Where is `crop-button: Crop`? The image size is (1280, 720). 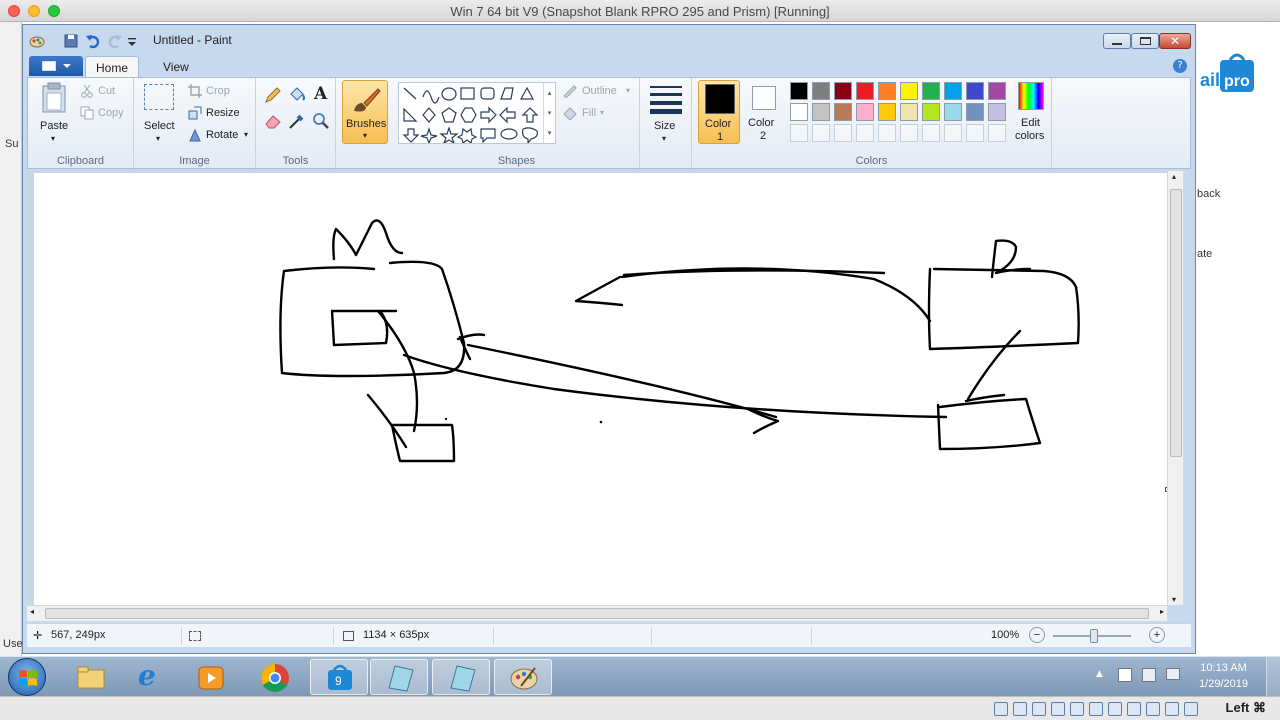 crop-button: Crop is located at coordinates (218, 91).